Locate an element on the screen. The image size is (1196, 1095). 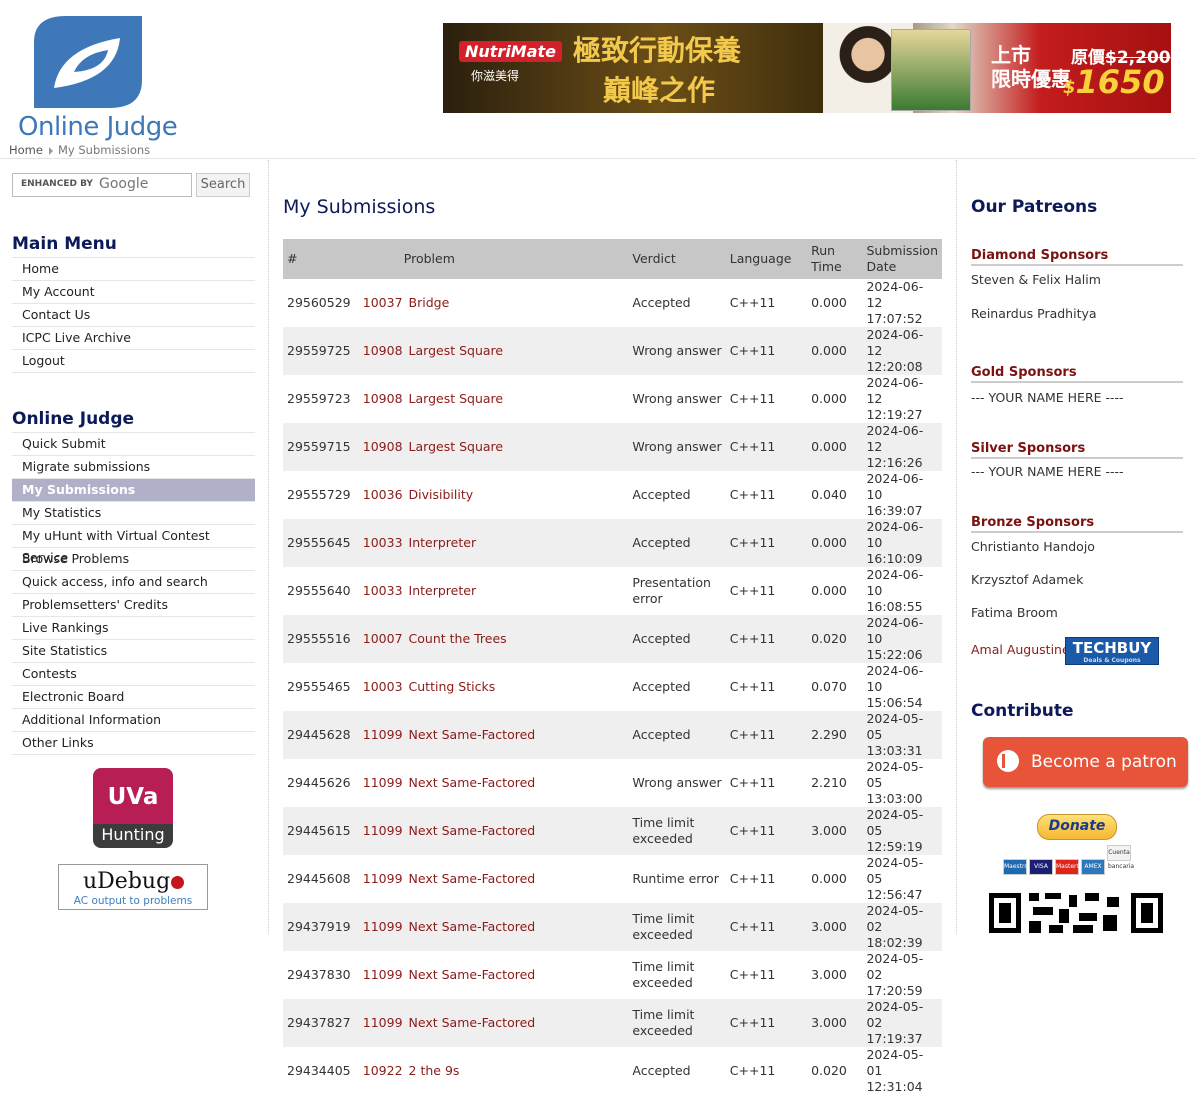
menu-item-my-statistics: My Statistics is located at coordinates (133, 513).